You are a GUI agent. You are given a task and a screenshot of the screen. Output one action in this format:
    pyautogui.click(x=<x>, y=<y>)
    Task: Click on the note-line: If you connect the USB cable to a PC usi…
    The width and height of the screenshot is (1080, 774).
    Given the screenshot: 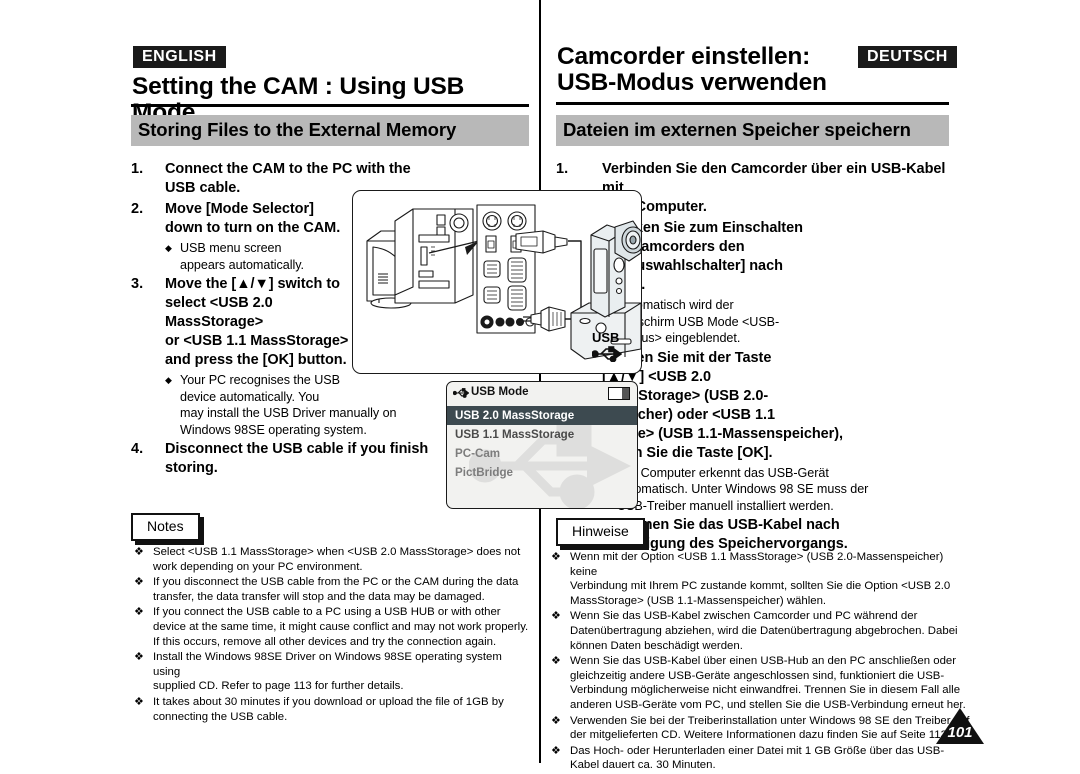 What is the action you would take?
    pyautogui.click(x=327, y=612)
    